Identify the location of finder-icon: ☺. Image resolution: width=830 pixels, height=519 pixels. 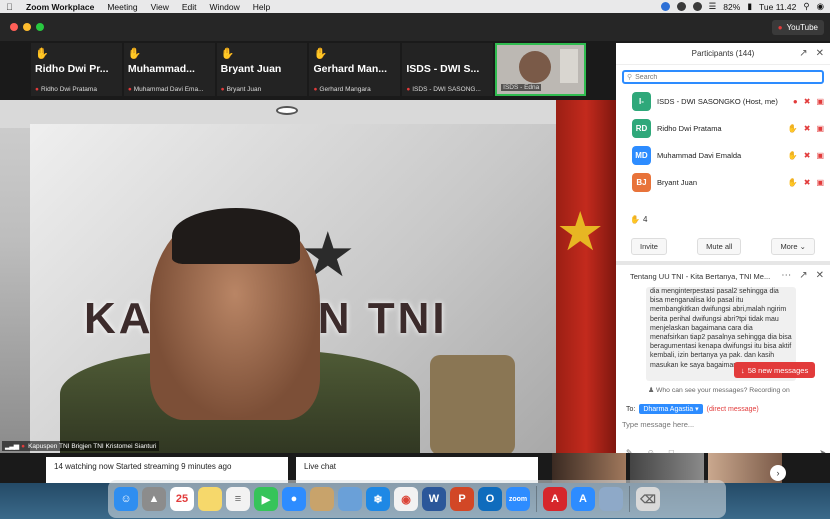
(126, 499).